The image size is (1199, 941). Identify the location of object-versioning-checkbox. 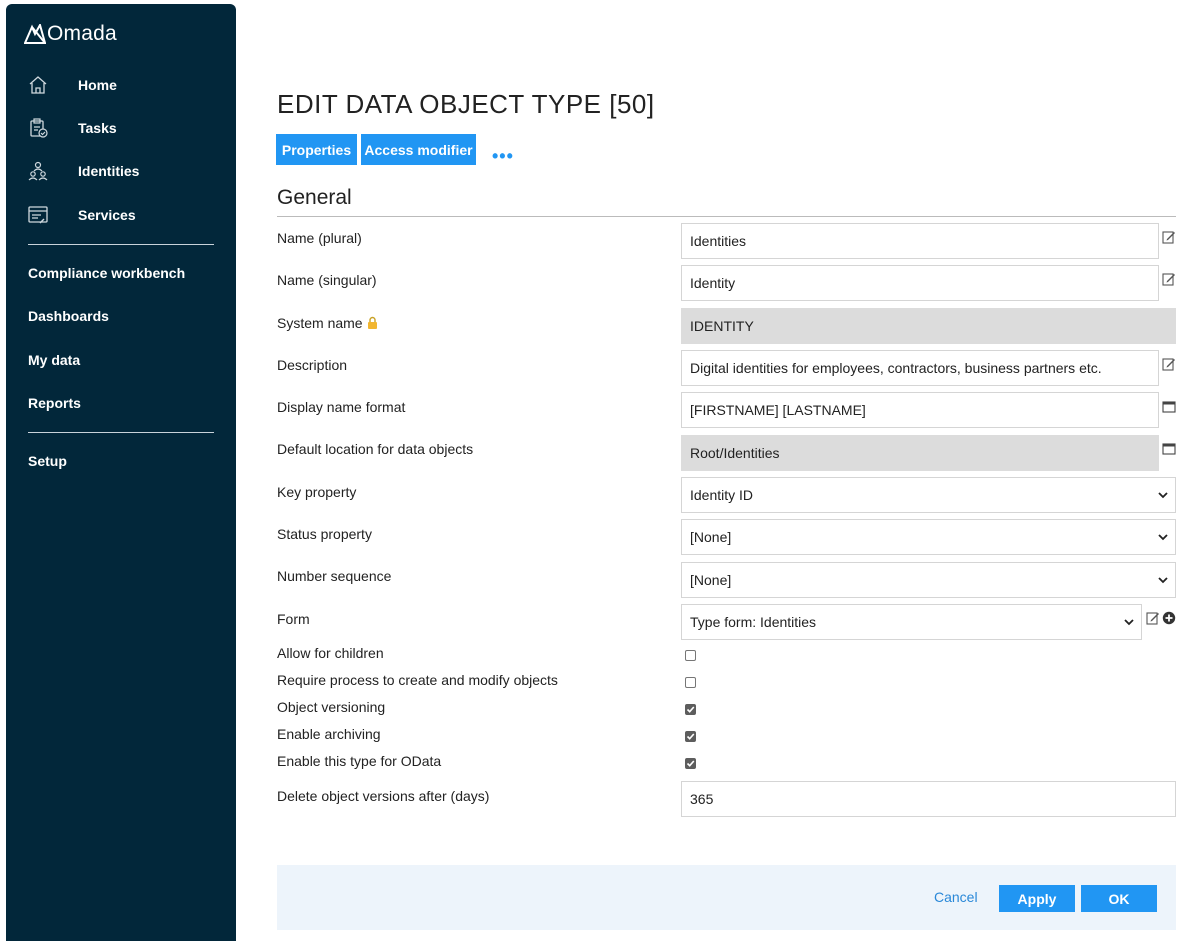
(690, 709).